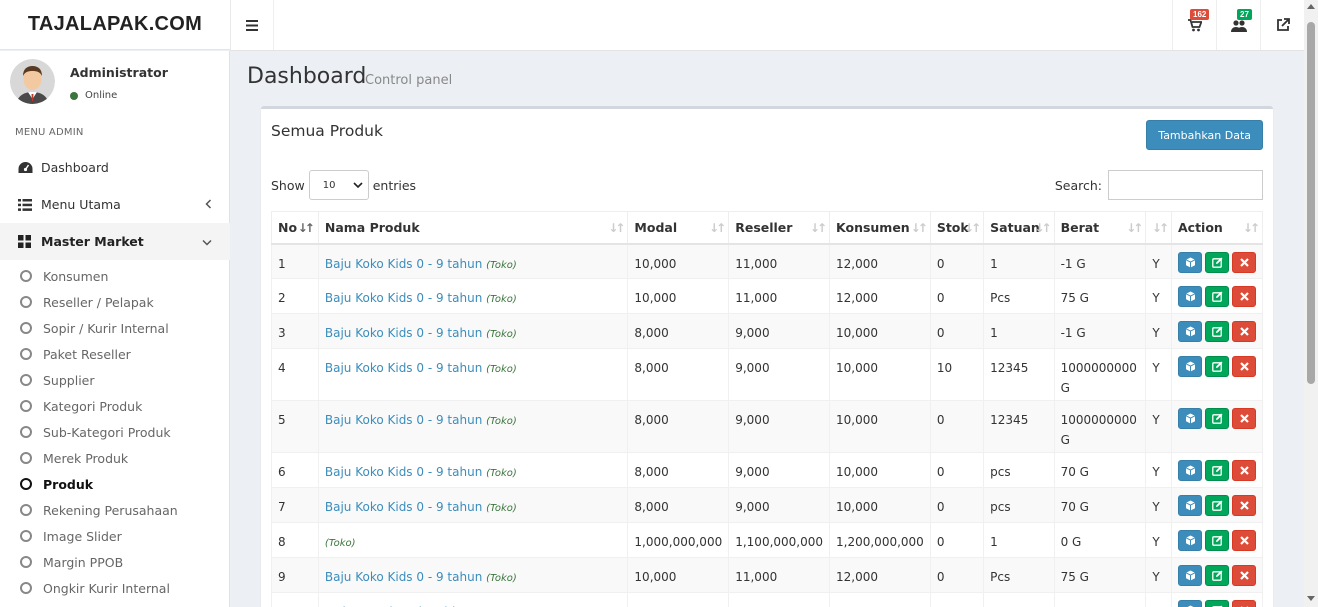 Image resolution: width=1318 pixels, height=607 pixels. I want to click on cell-modal: 10,000, so click(678, 599).